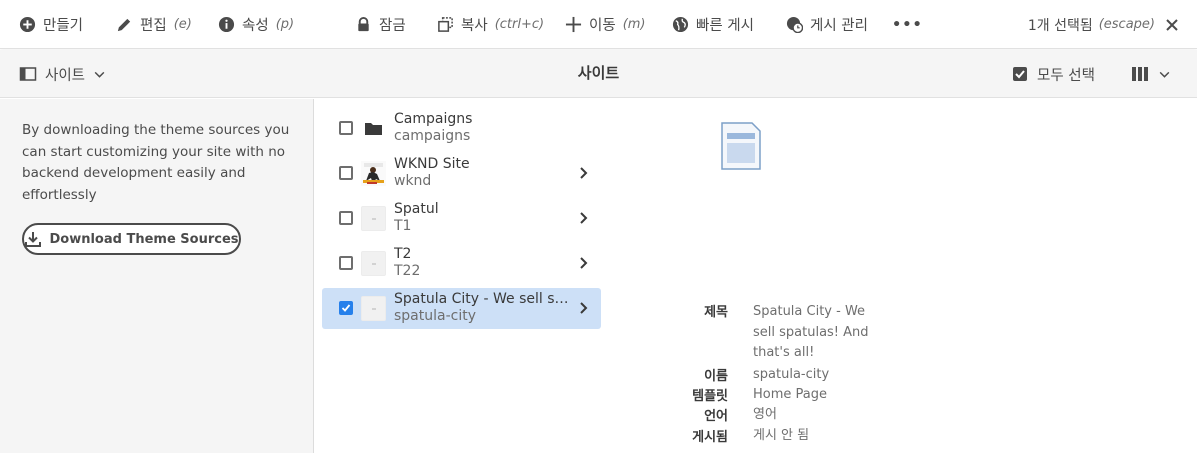  What do you see at coordinates (839, 26) in the screenshot?
I see `manage-publication-label: 게시 관리` at bounding box center [839, 26].